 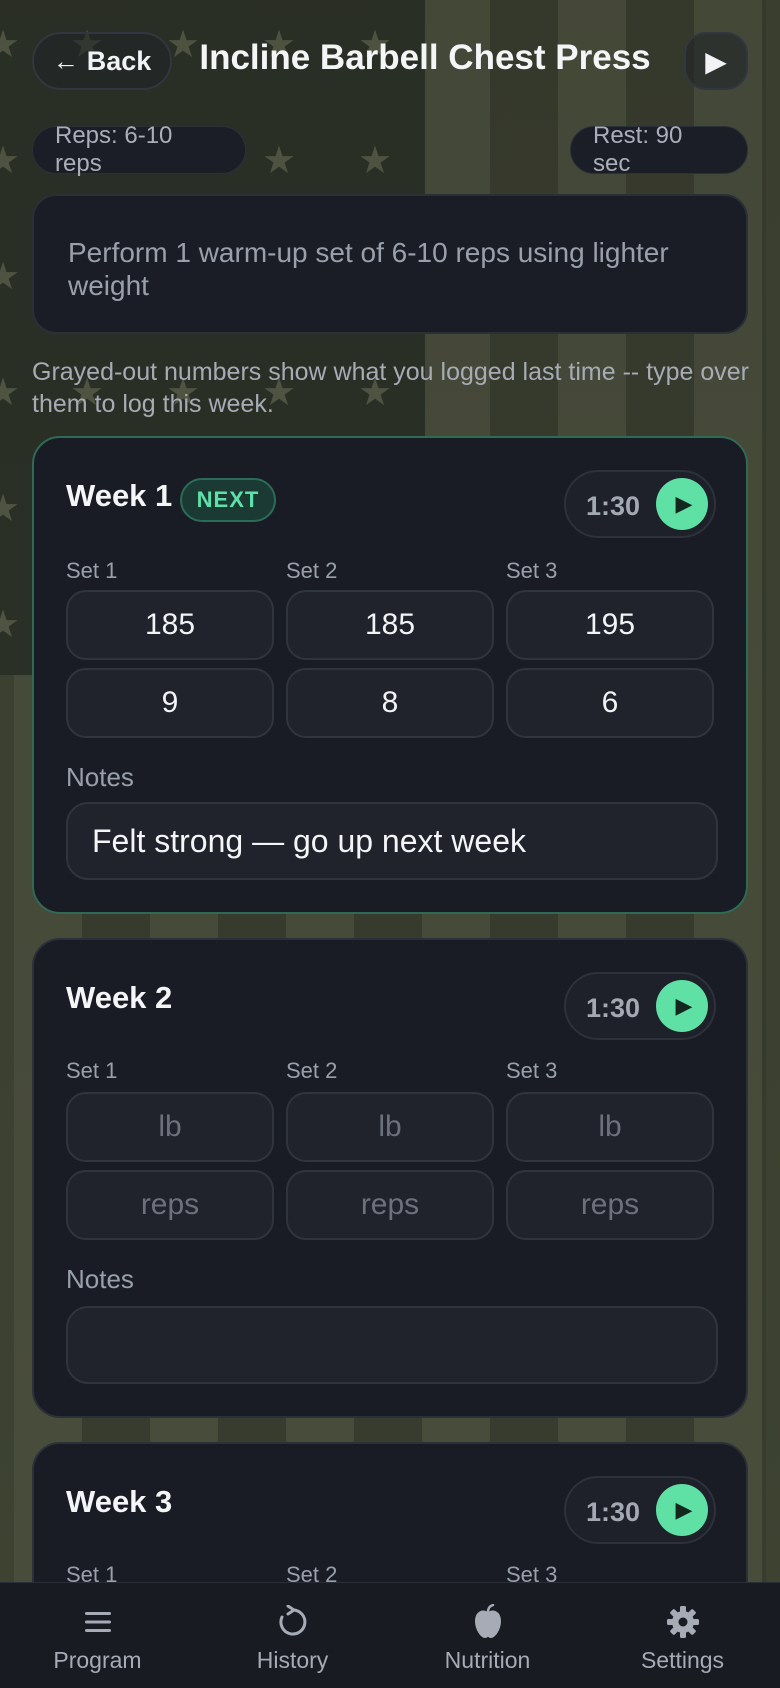 I want to click on next-badge: NEXT, so click(x=228, y=500).